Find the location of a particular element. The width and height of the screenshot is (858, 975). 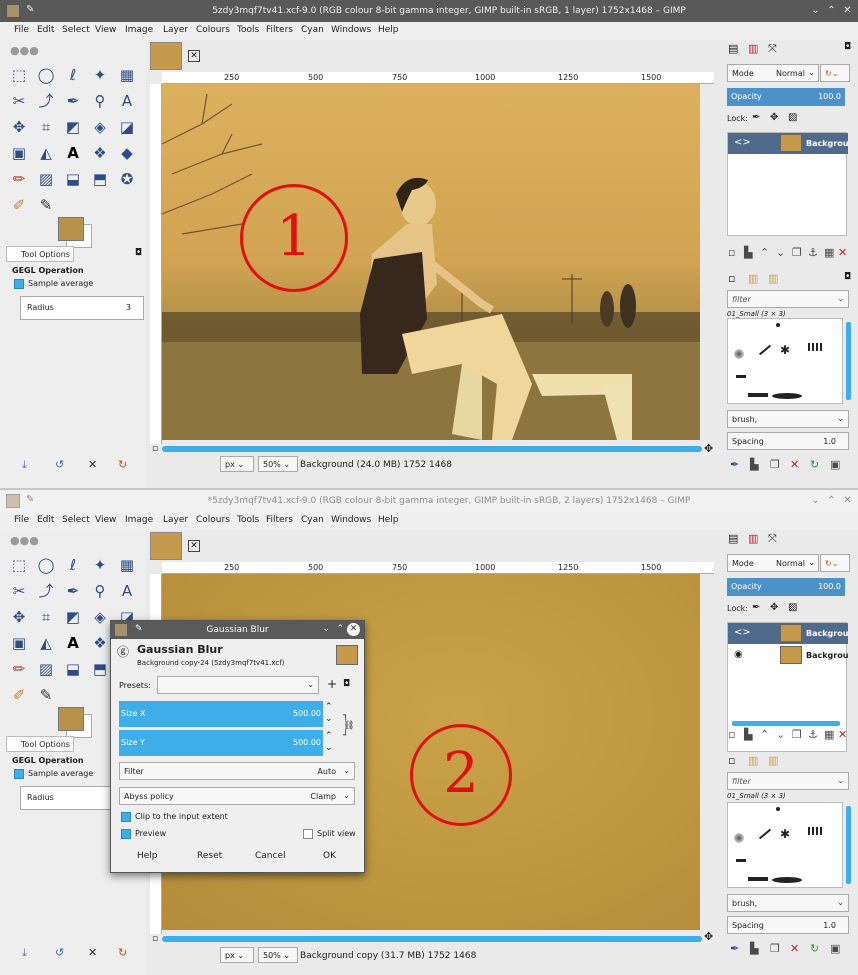

crop-icon: ⌗ is located at coordinates (46, 617).